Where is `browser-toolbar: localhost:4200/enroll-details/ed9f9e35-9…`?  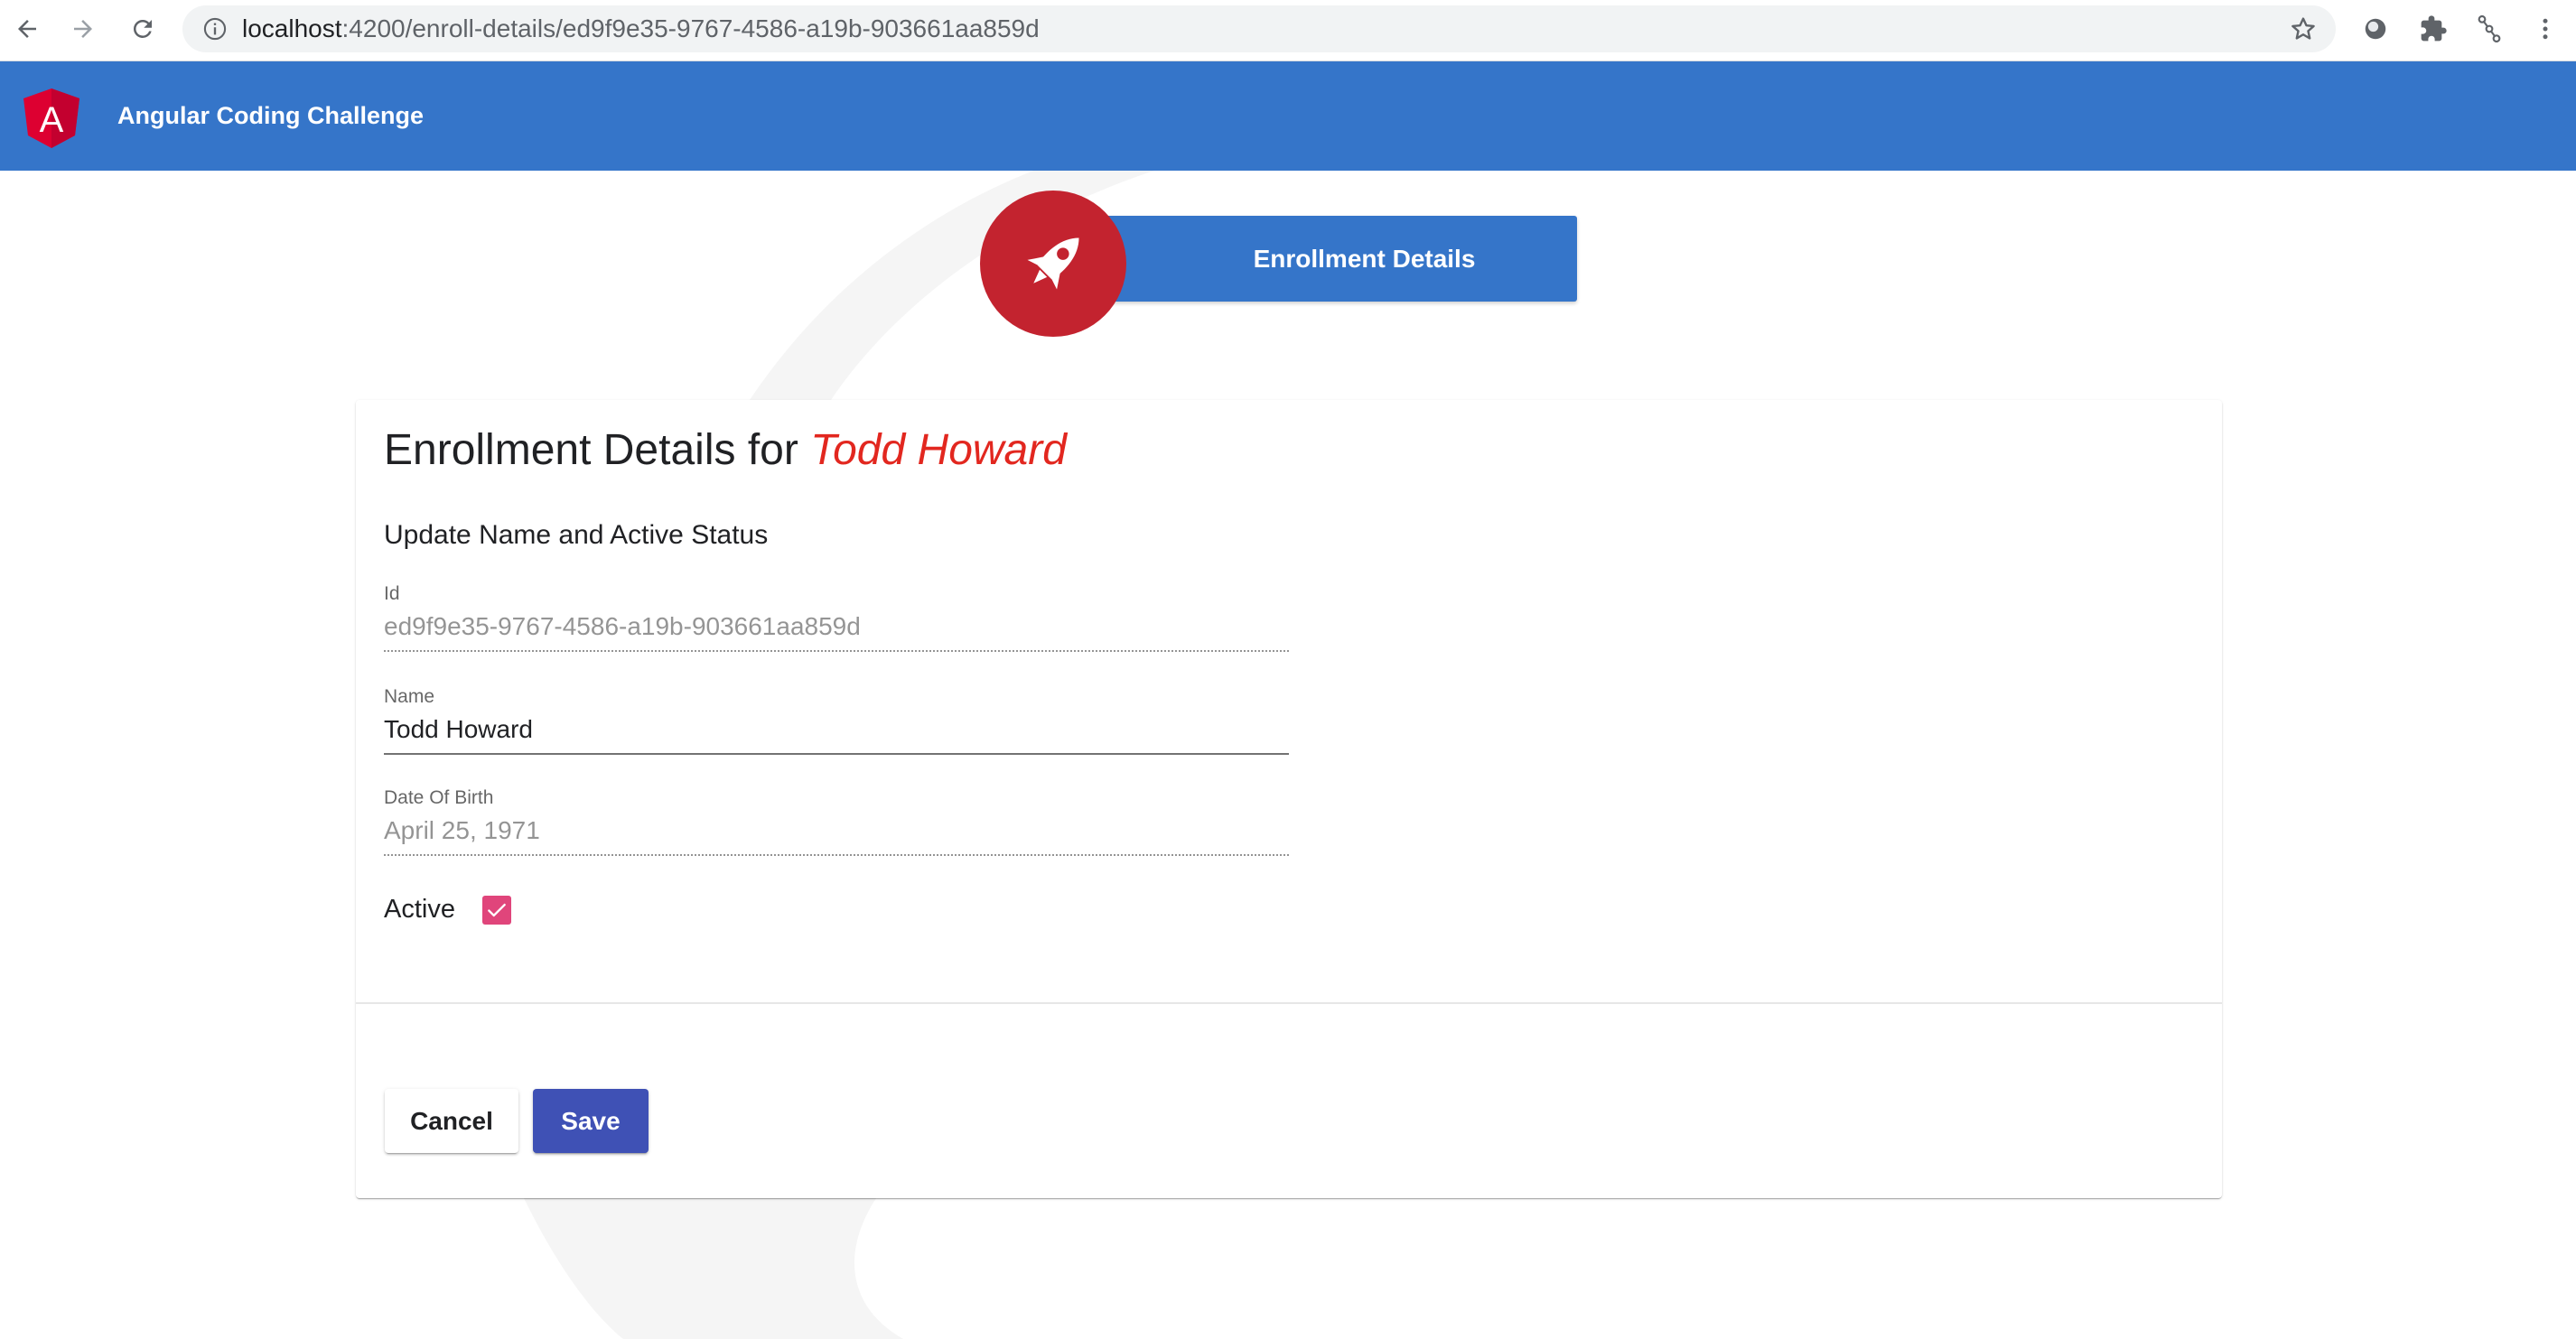
browser-toolbar: localhost:4200/enroll-details/ed9f9e35-9… is located at coordinates (1288, 30).